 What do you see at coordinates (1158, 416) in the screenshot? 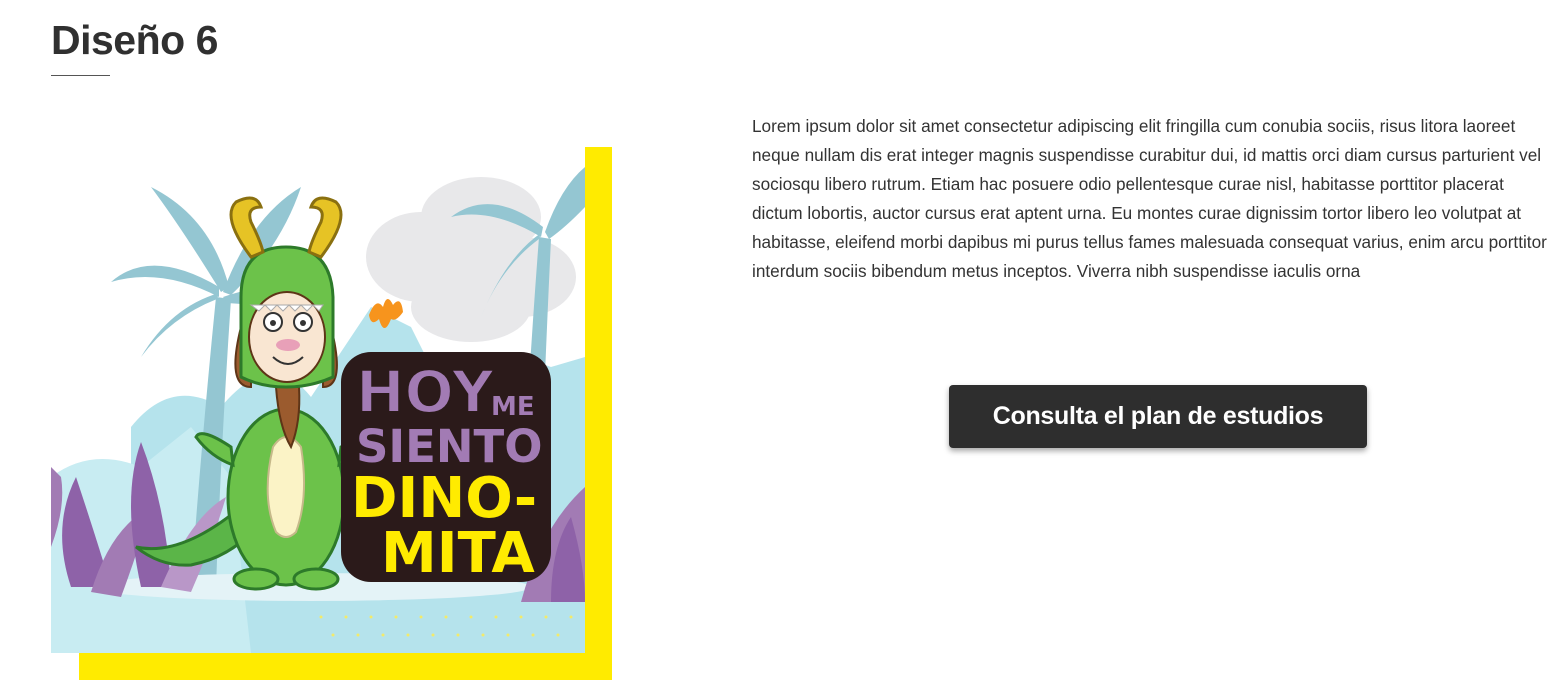
I see `study-plan-button: Consulta el plan de estudios` at bounding box center [1158, 416].